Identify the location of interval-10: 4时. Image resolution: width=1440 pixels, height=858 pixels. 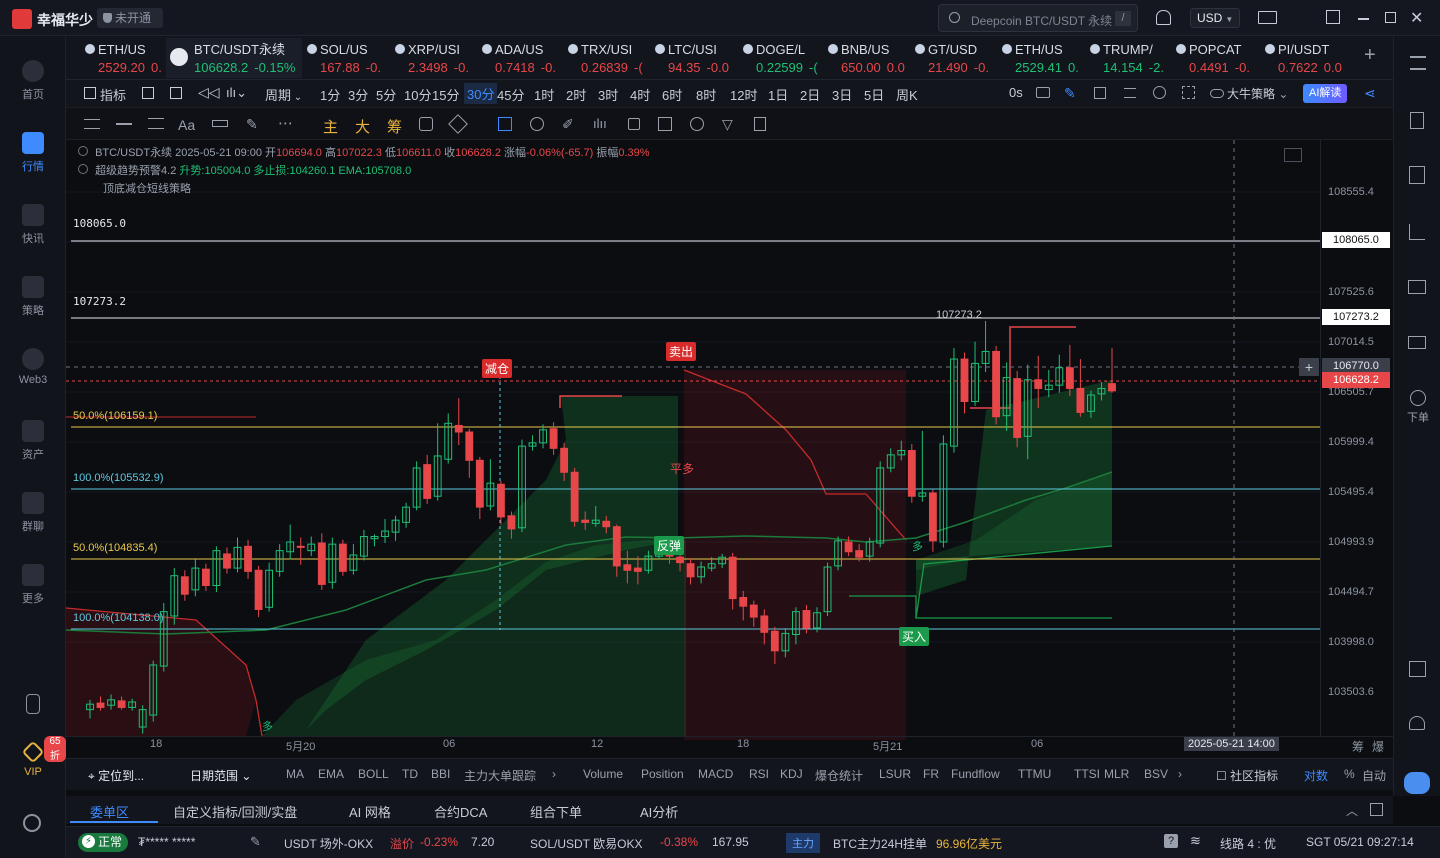
(640, 94).